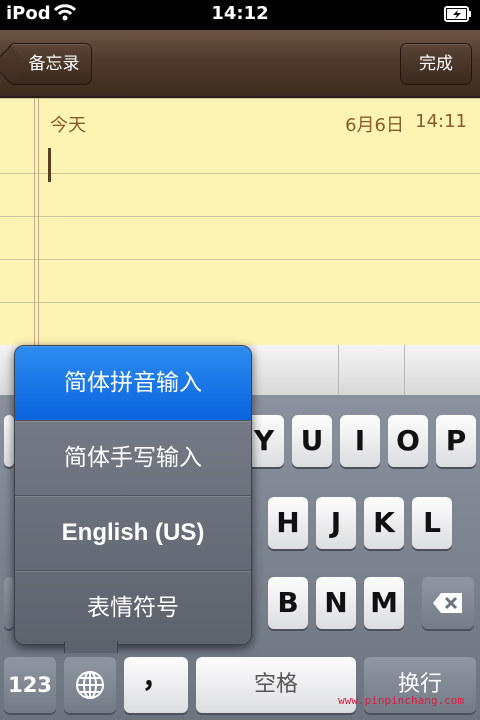 Image resolution: width=480 pixels, height=720 pixels. Describe the element at coordinates (456, 441) in the screenshot. I see `key-p: P` at that location.